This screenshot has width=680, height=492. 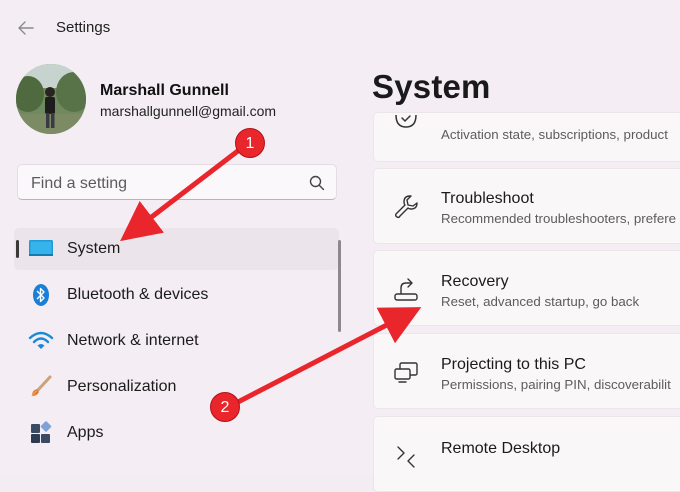 I want to click on annotation-badge-2: 2, so click(x=225, y=407).